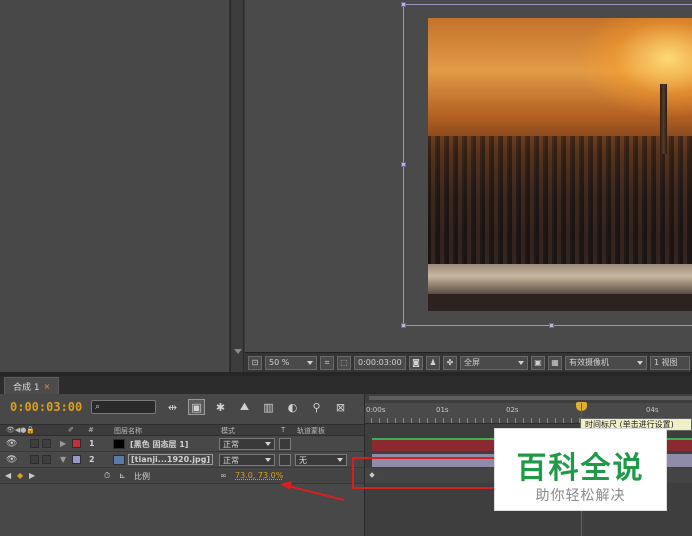  I want to click on always-preview-icon: ⊡, so click(255, 362).